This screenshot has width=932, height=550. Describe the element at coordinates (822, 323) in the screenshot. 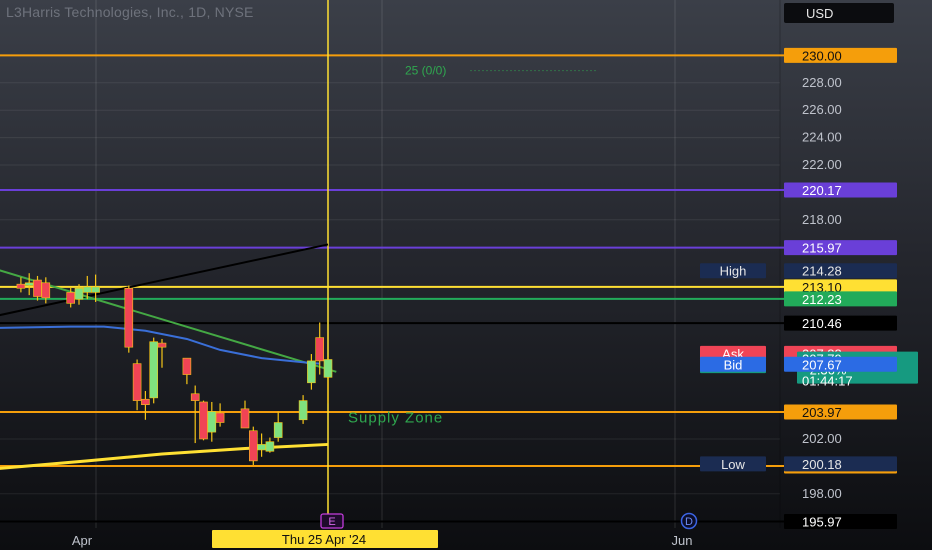

I see `price-tag-value: 210.46` at that location.